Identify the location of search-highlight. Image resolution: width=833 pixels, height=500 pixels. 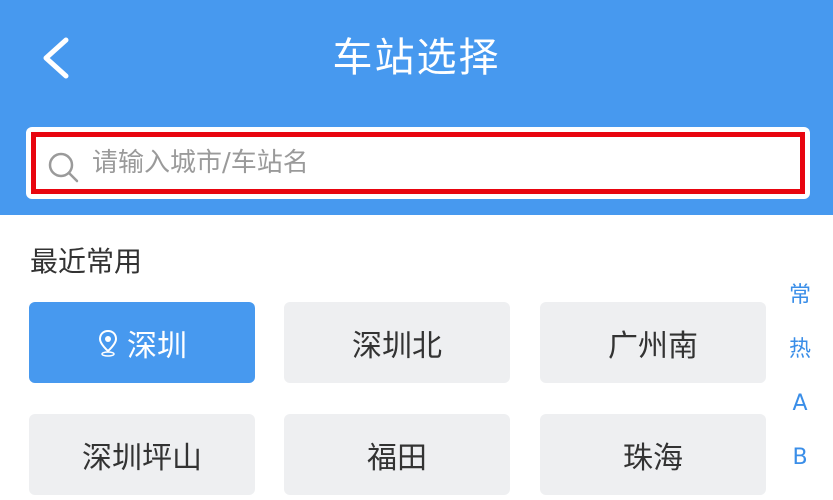
(418, 163).